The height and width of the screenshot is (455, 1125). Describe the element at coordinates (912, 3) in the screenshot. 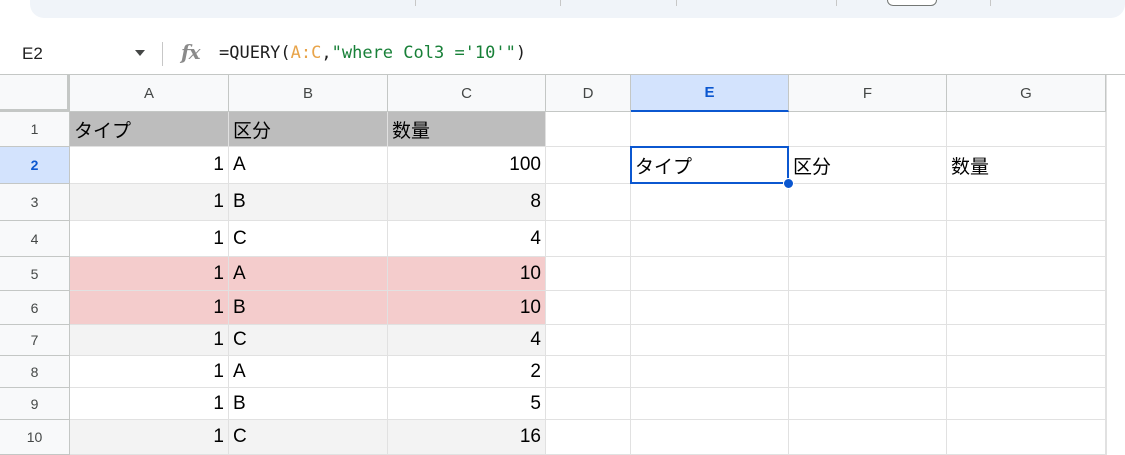

I see `toolbar-button` at that location.